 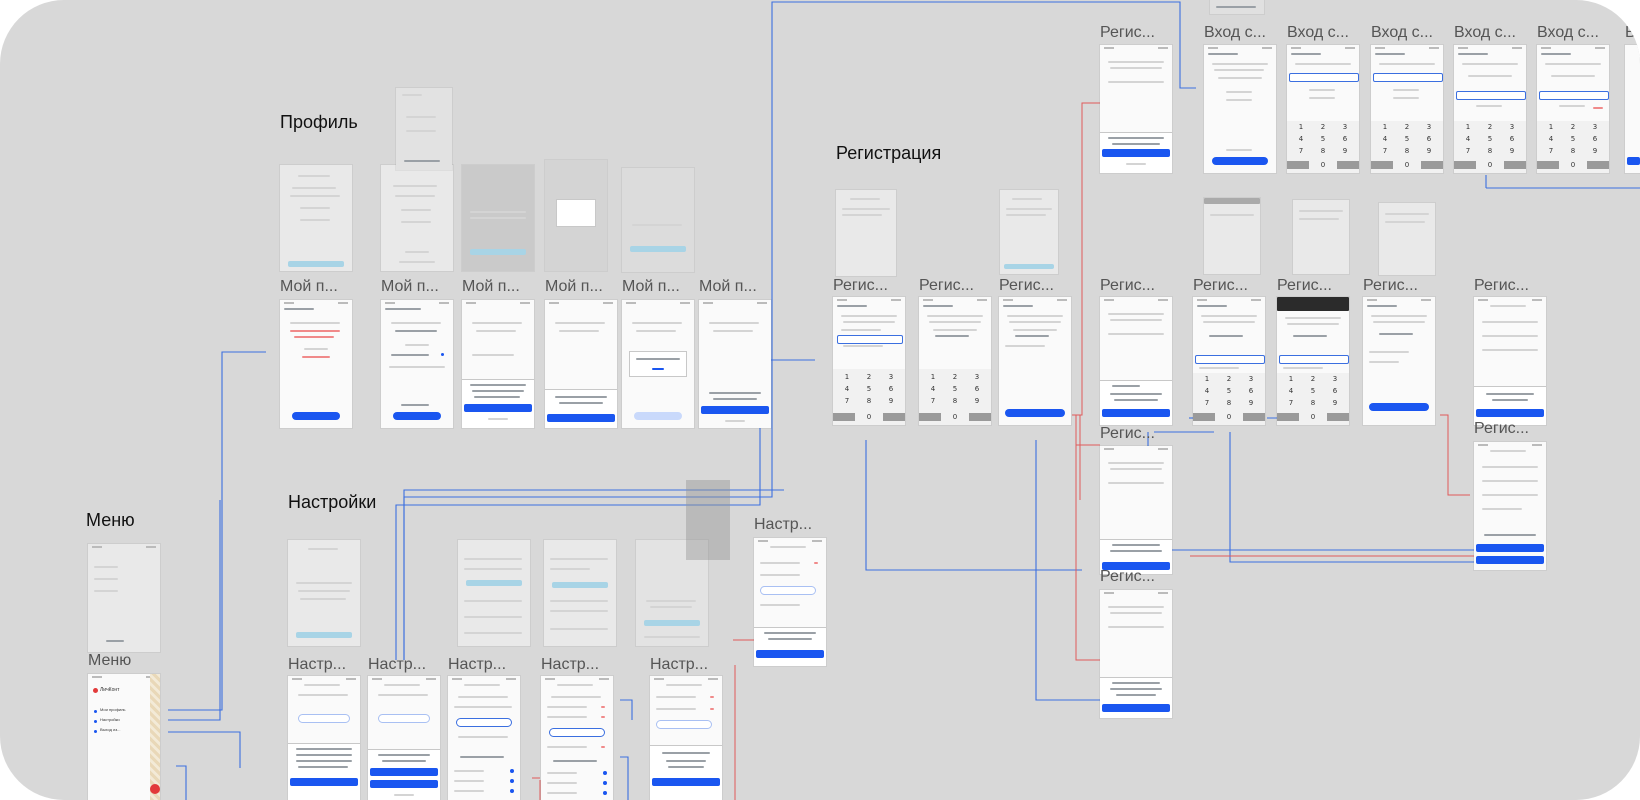 I want to click on reg-screen-1: 1 2 3 4 5 6 7 8 9 0, so click(x=869, y=361).